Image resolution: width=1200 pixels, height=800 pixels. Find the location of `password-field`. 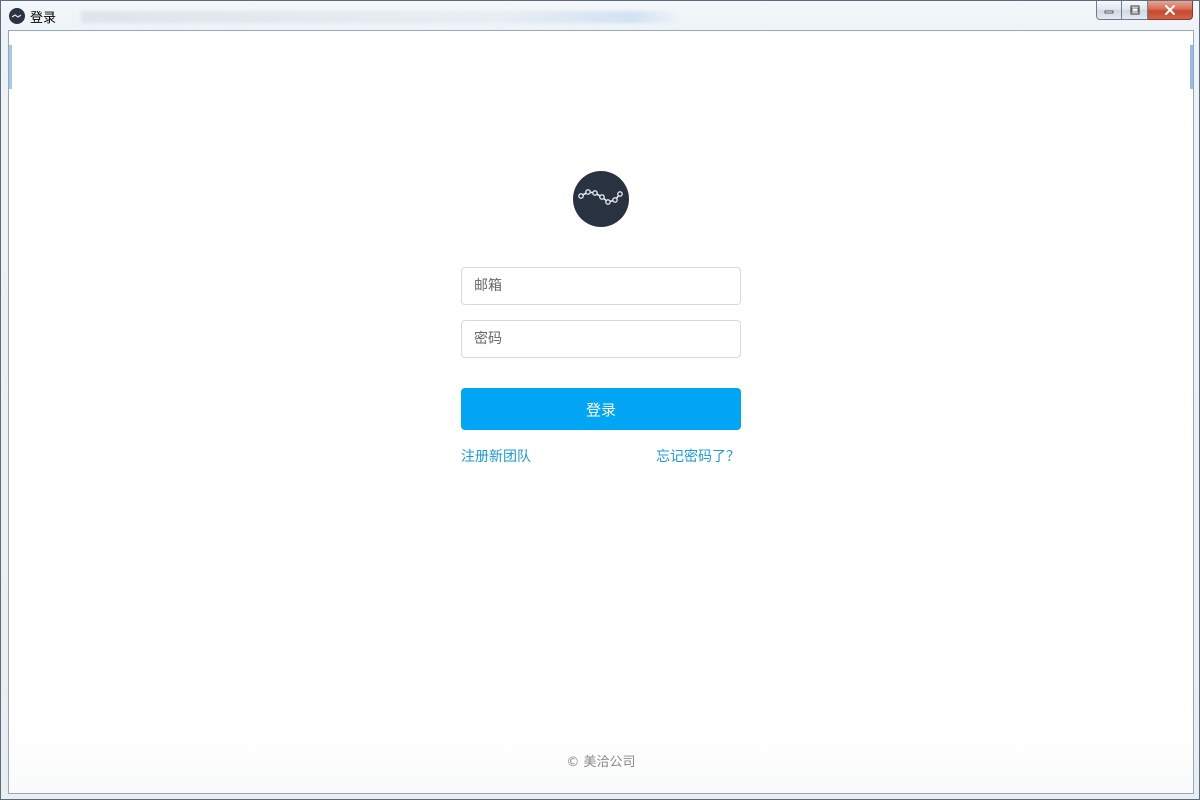

password-field is located at coordinates (601, 339).